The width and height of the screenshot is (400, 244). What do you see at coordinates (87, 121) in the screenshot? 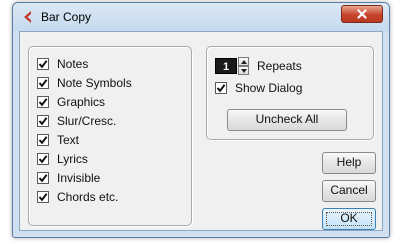
I see `checkbox-label: Slur/Cresc.` at bounding box center [87, 121].